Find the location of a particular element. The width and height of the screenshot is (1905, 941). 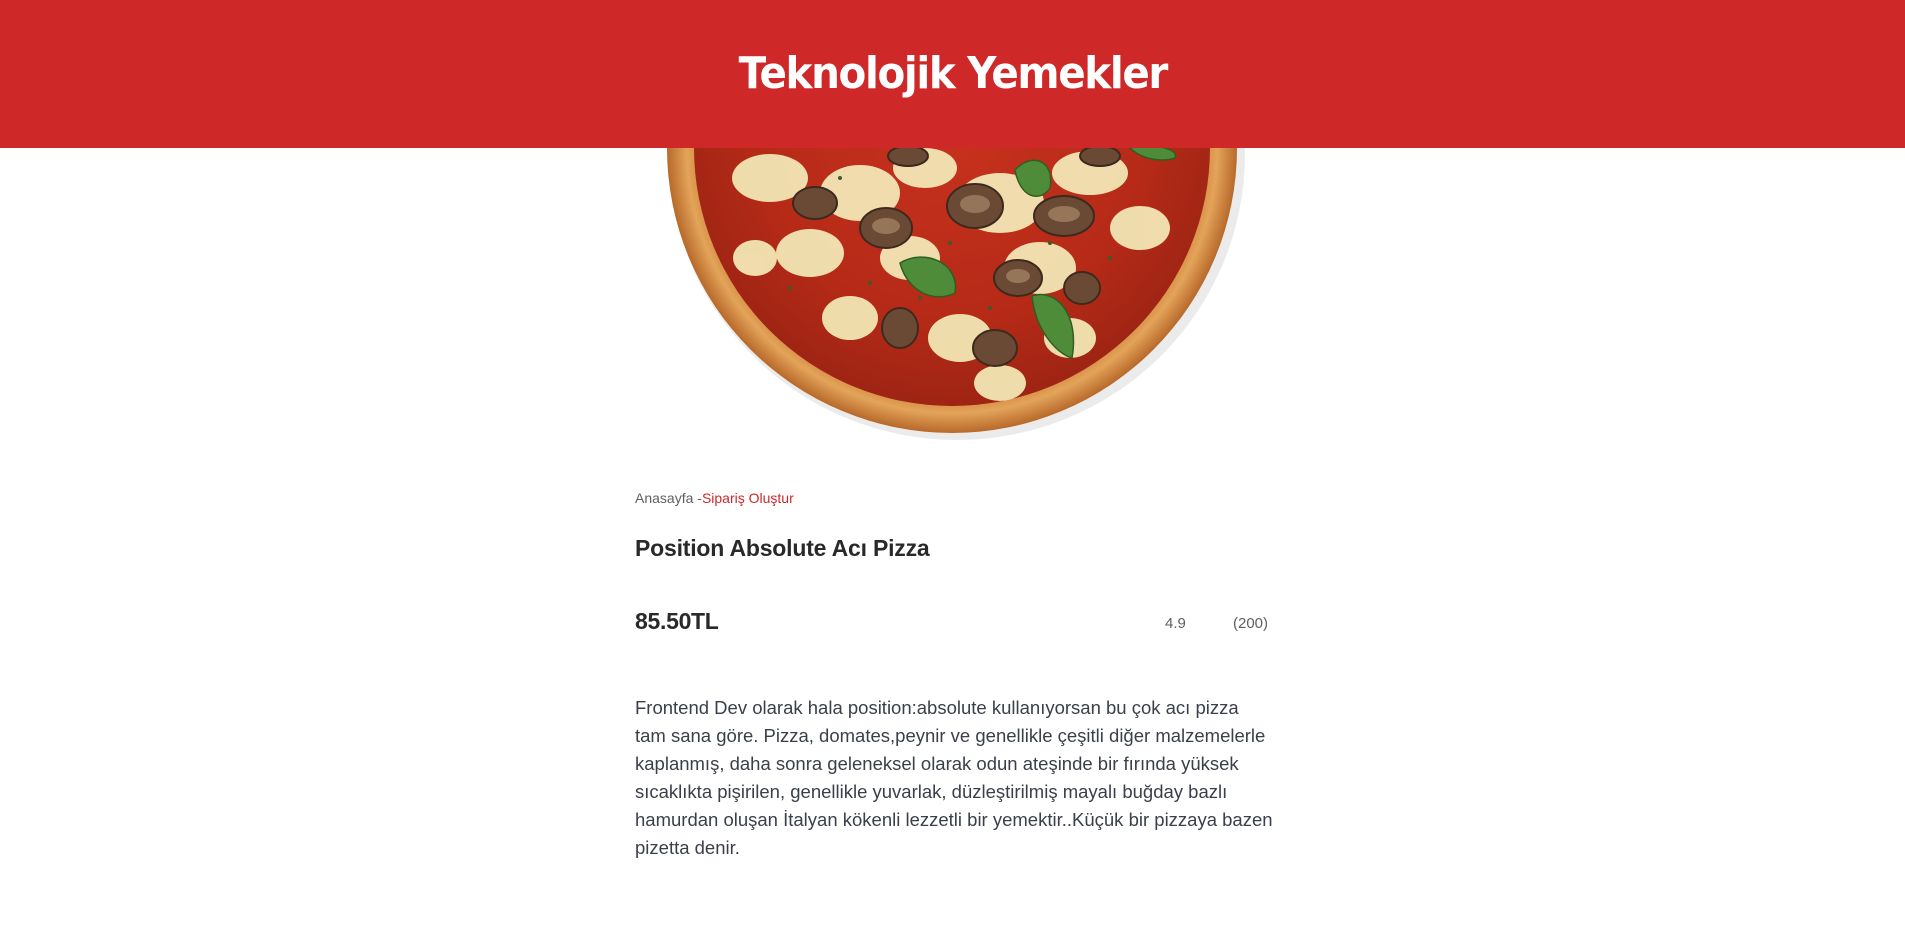

brand-logo-text: Teknolojik Yemekler is located at coordinates (953, 73).